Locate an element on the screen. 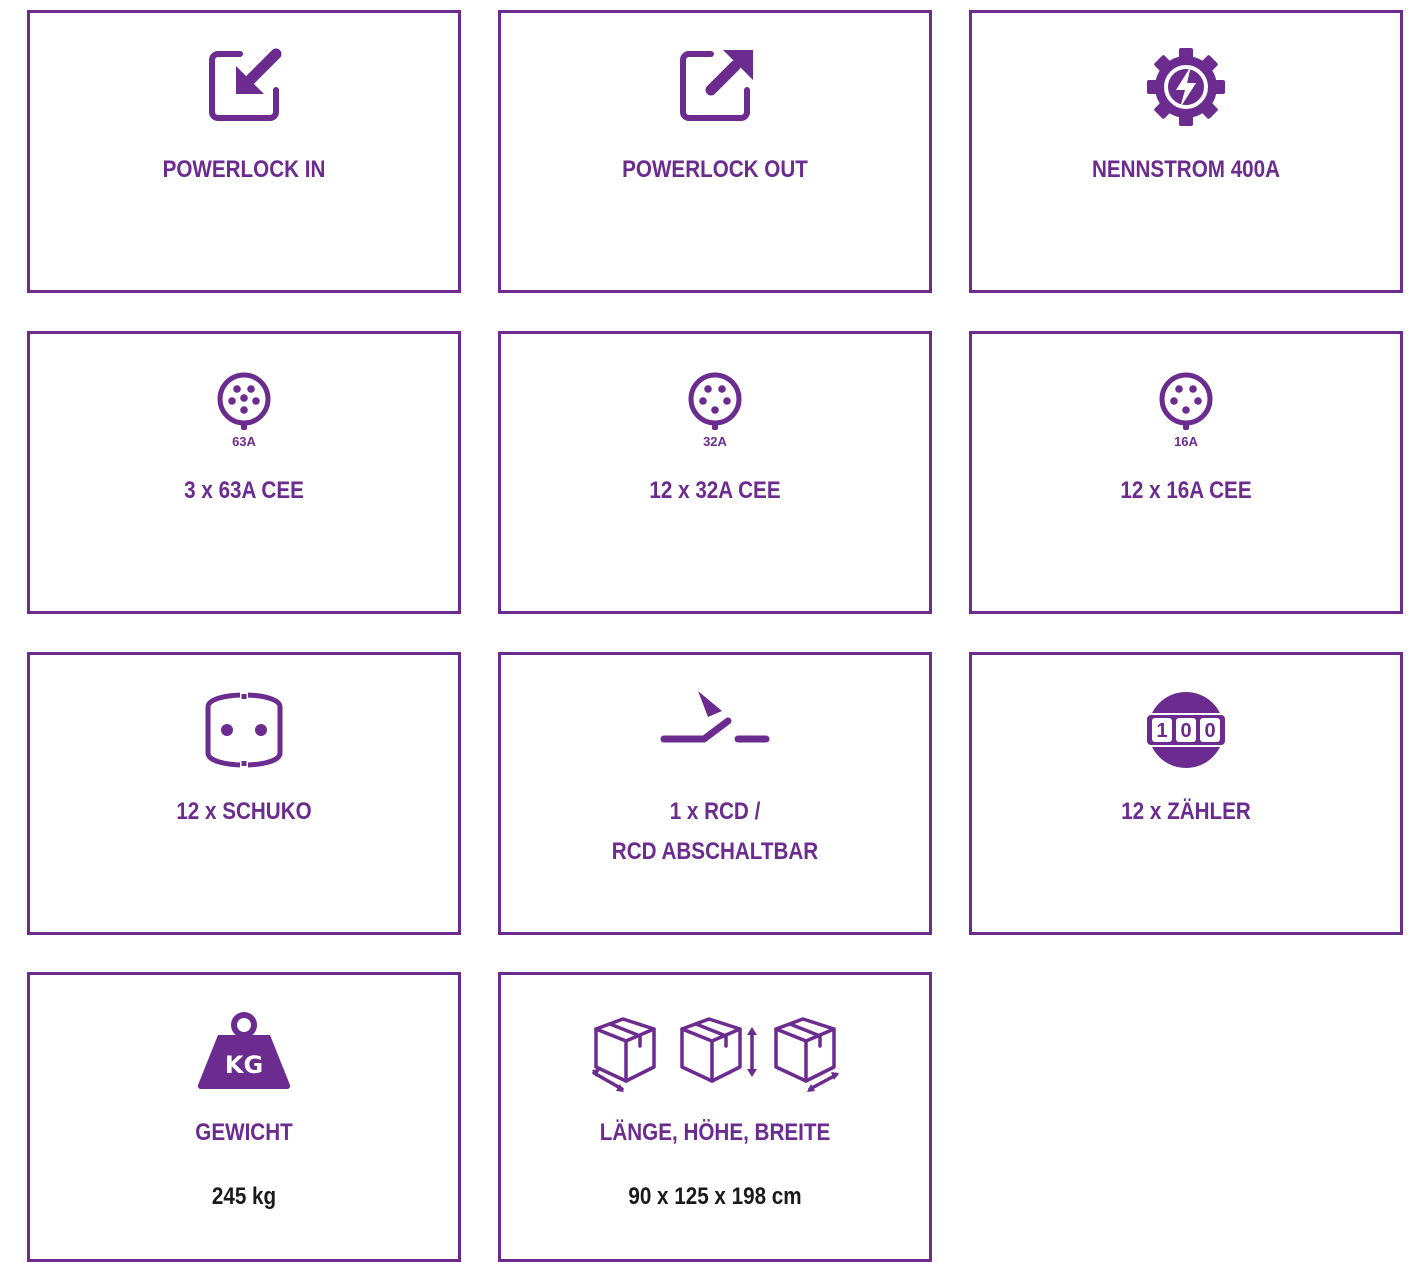  meter-counter-icon: 1 0 0 is located at coordinates (1186, 730).